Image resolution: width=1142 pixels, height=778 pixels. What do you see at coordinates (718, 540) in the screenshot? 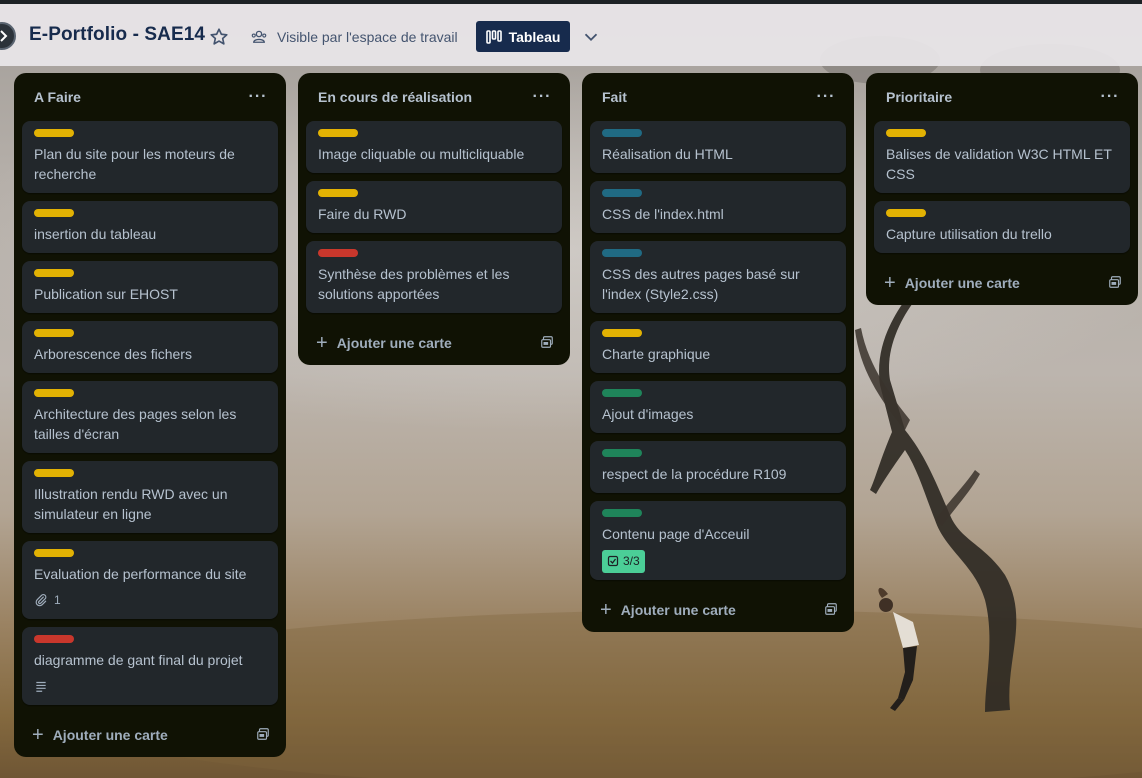
I see `card: Contenu page d'Acceuil 3/3` at bounding box center [718, 540].